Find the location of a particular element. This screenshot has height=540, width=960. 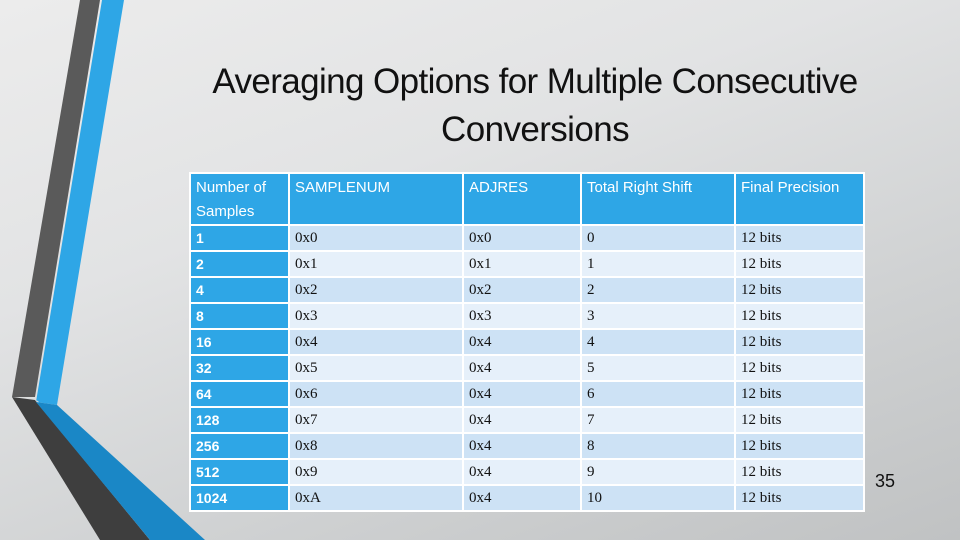

cell-right-shift: 1 is located at coordinates (658, 264).